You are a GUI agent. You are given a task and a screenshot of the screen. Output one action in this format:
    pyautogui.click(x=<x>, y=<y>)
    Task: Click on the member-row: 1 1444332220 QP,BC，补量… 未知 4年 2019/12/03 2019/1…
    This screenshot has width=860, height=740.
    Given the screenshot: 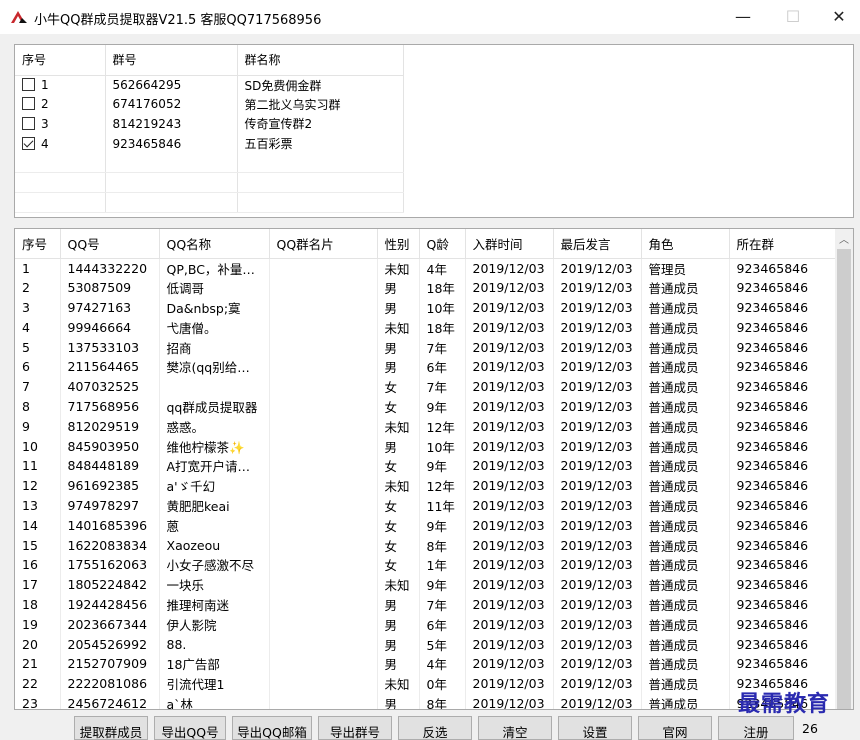 What is the action you would take?
    pyautogui.click(x=425, y=268)
    